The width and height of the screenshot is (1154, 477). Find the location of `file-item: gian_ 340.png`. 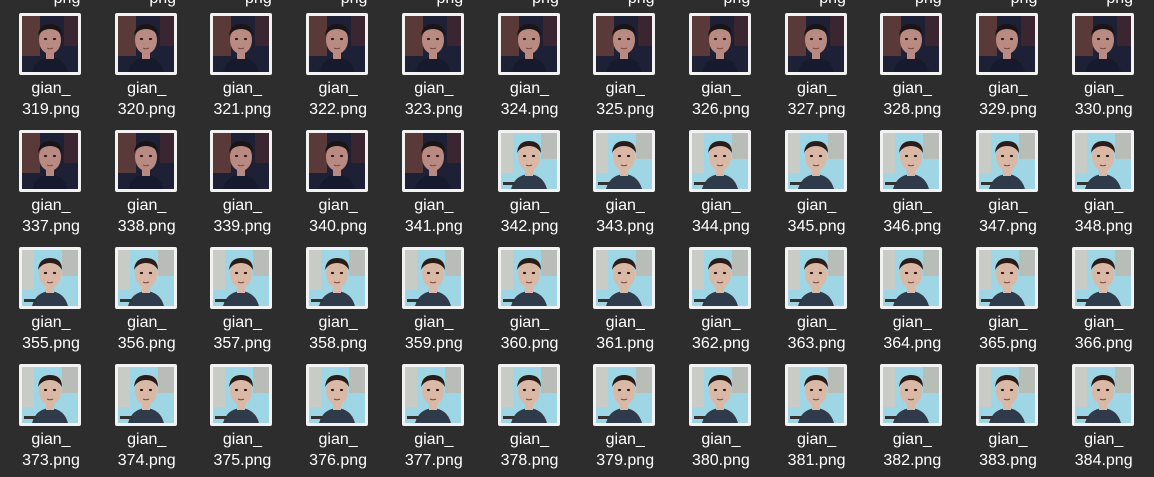

file-item: gian_ 340.png is located at coordinates (338, 188).